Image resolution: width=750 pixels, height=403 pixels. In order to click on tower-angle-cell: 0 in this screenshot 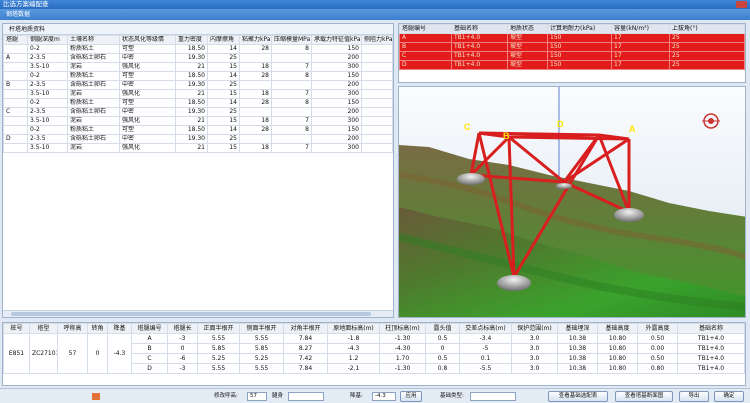, I will do `click(97, 353)`.